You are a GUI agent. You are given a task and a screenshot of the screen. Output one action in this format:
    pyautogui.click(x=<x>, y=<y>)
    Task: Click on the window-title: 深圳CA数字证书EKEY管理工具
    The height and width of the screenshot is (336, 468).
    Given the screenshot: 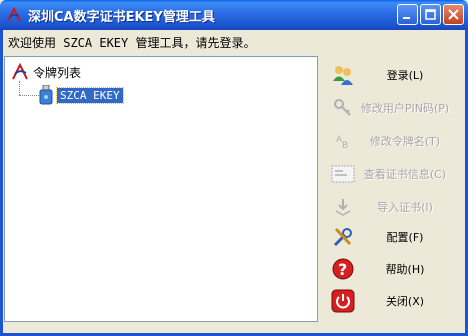 What is the action you would take?
    pyautogui.click(x=121, y=17)
    